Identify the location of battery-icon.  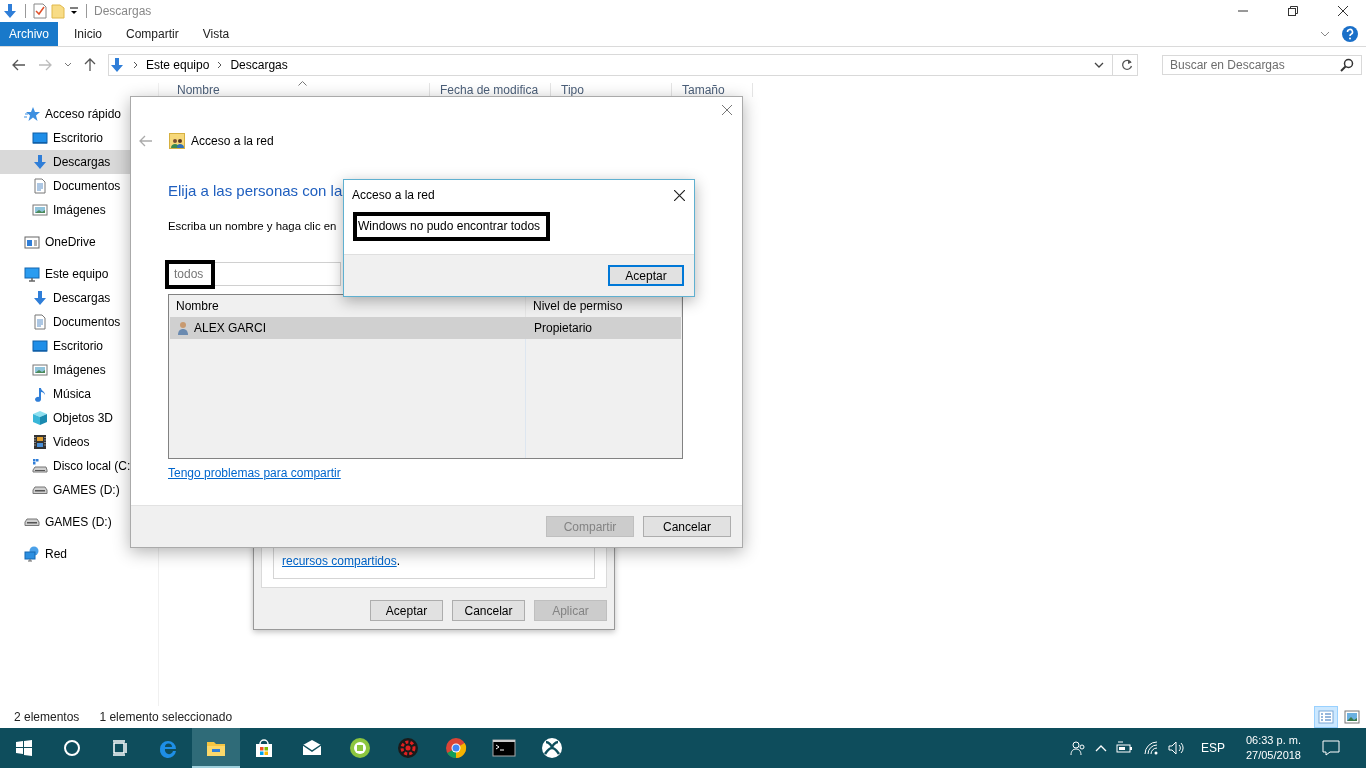
(1124, 748).